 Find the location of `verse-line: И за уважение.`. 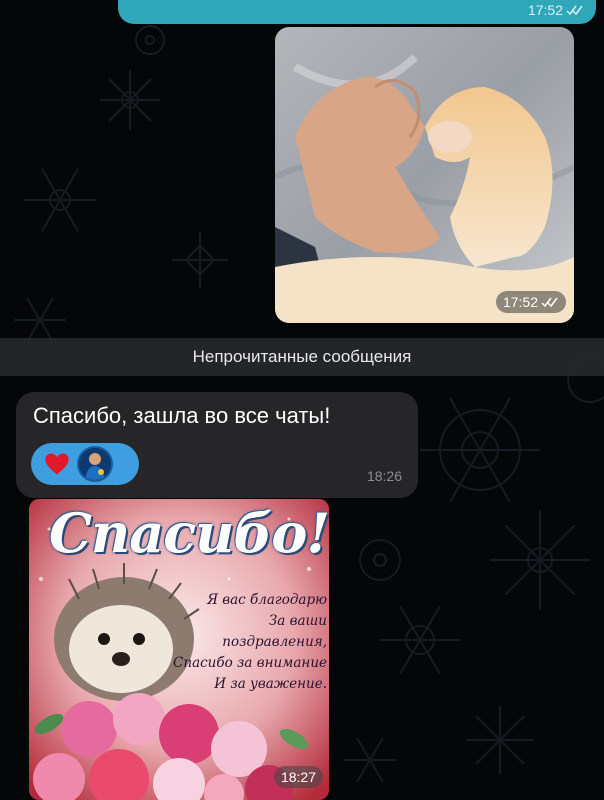

verse-line: И за уважение. is located at coordinates (270, 684).